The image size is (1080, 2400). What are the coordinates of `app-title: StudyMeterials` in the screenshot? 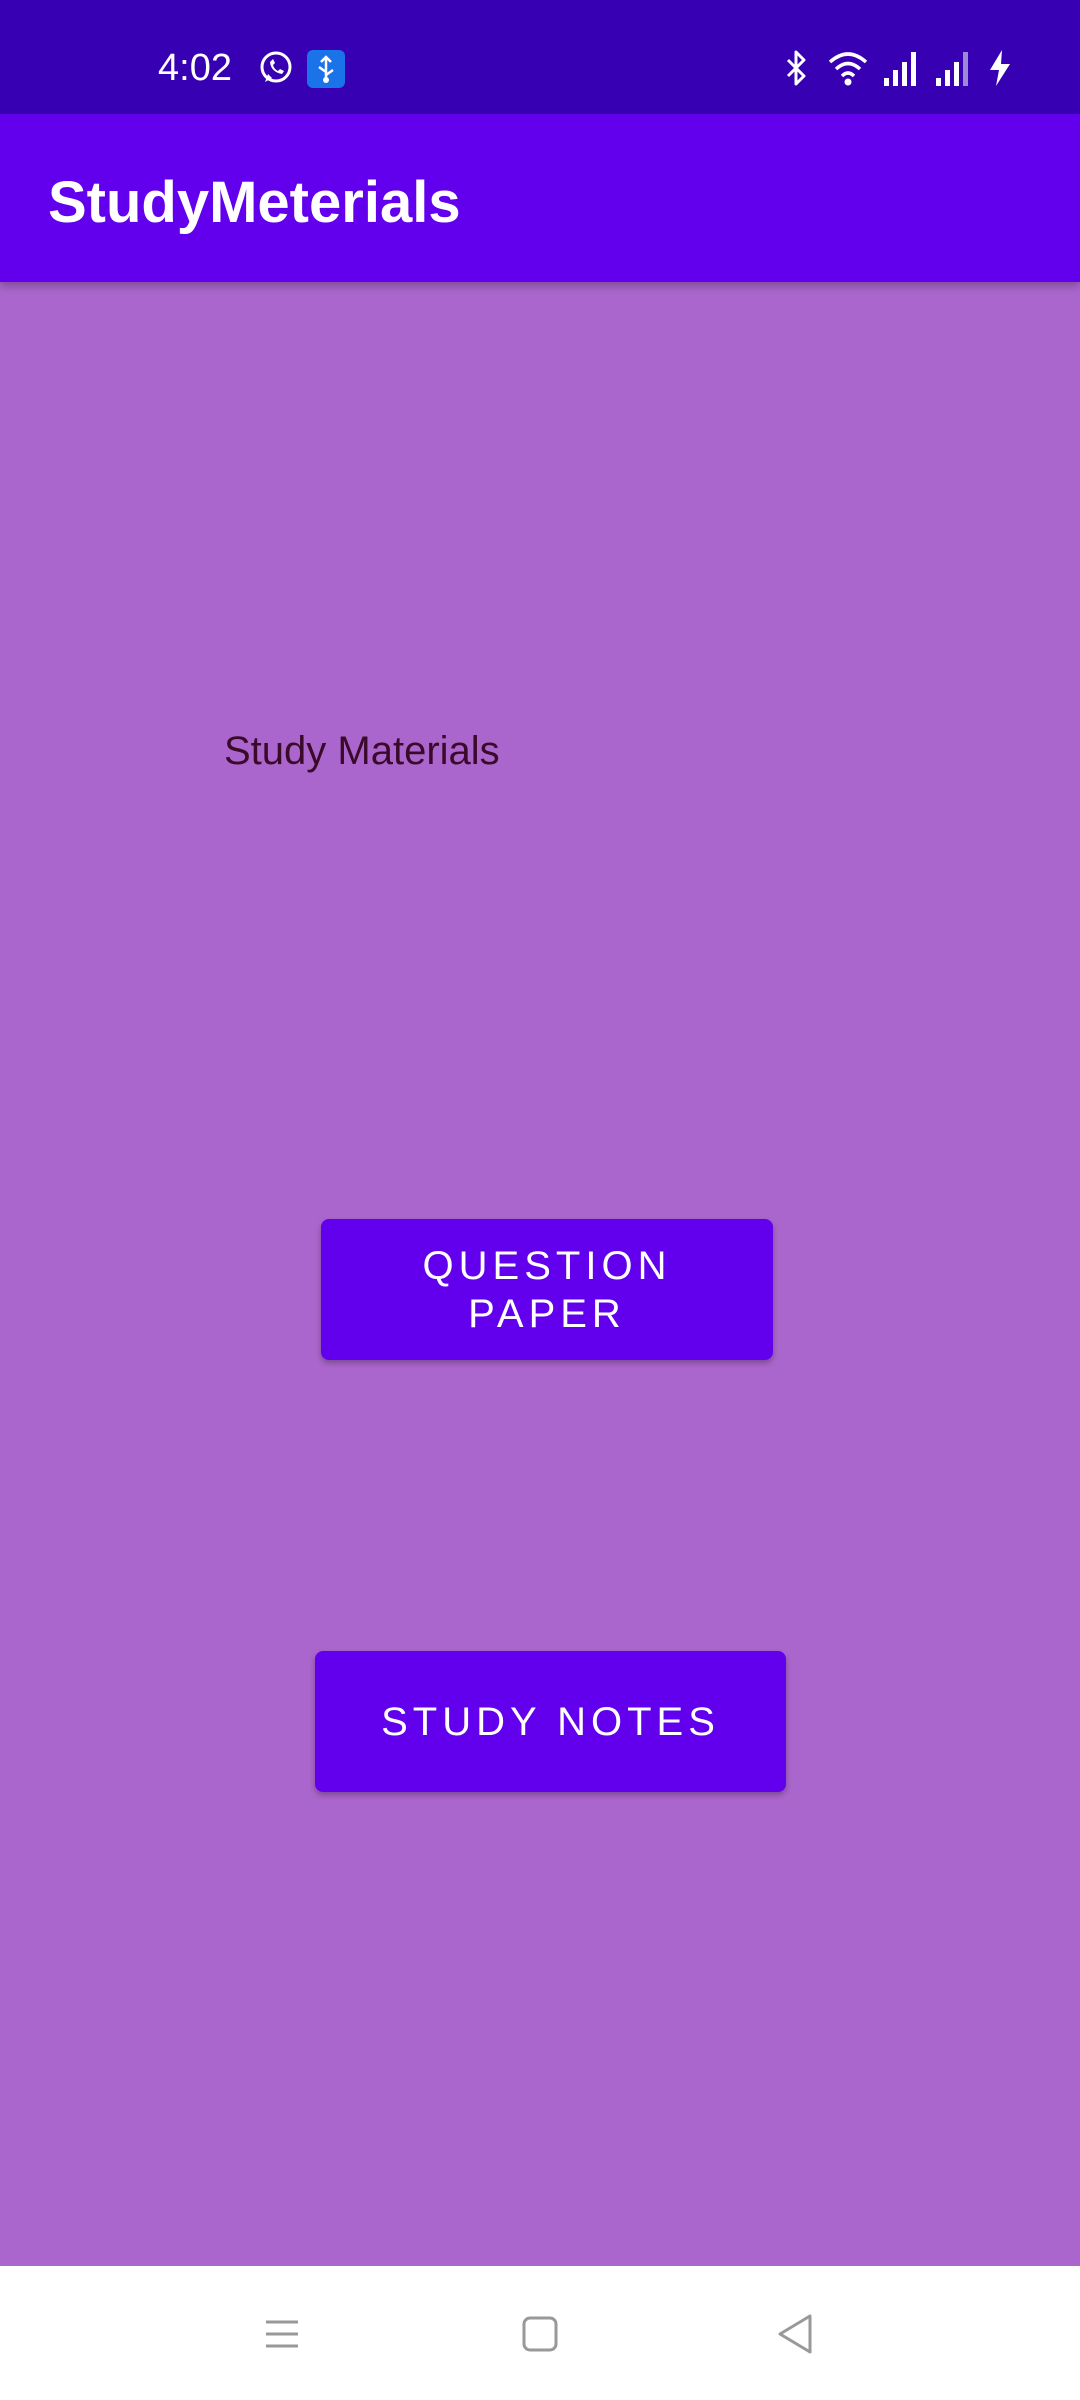 It's located at (254, 202).